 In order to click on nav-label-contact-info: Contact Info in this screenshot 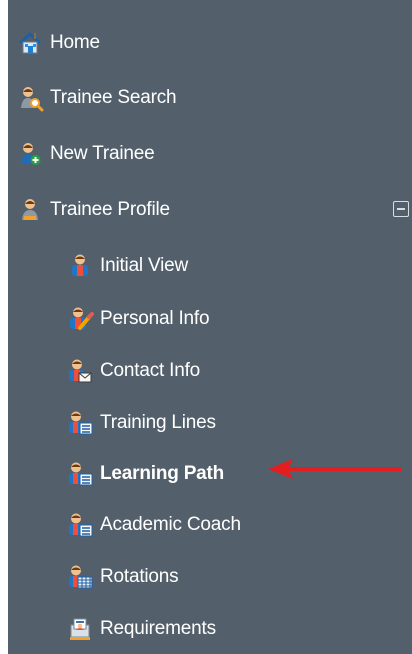, I will do `click(150, 370)`.